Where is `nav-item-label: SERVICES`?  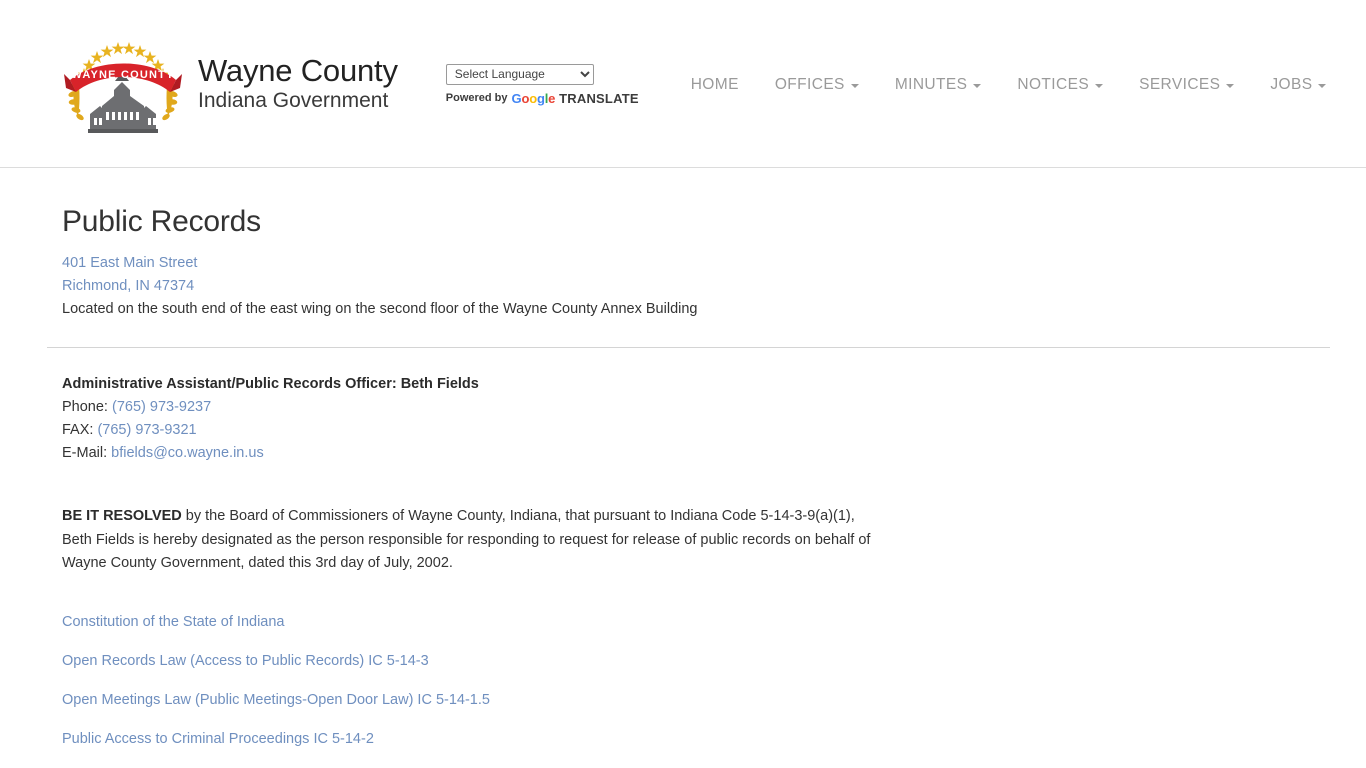
nav-item-label: SERVICES is located at coordinates (1180, 84).